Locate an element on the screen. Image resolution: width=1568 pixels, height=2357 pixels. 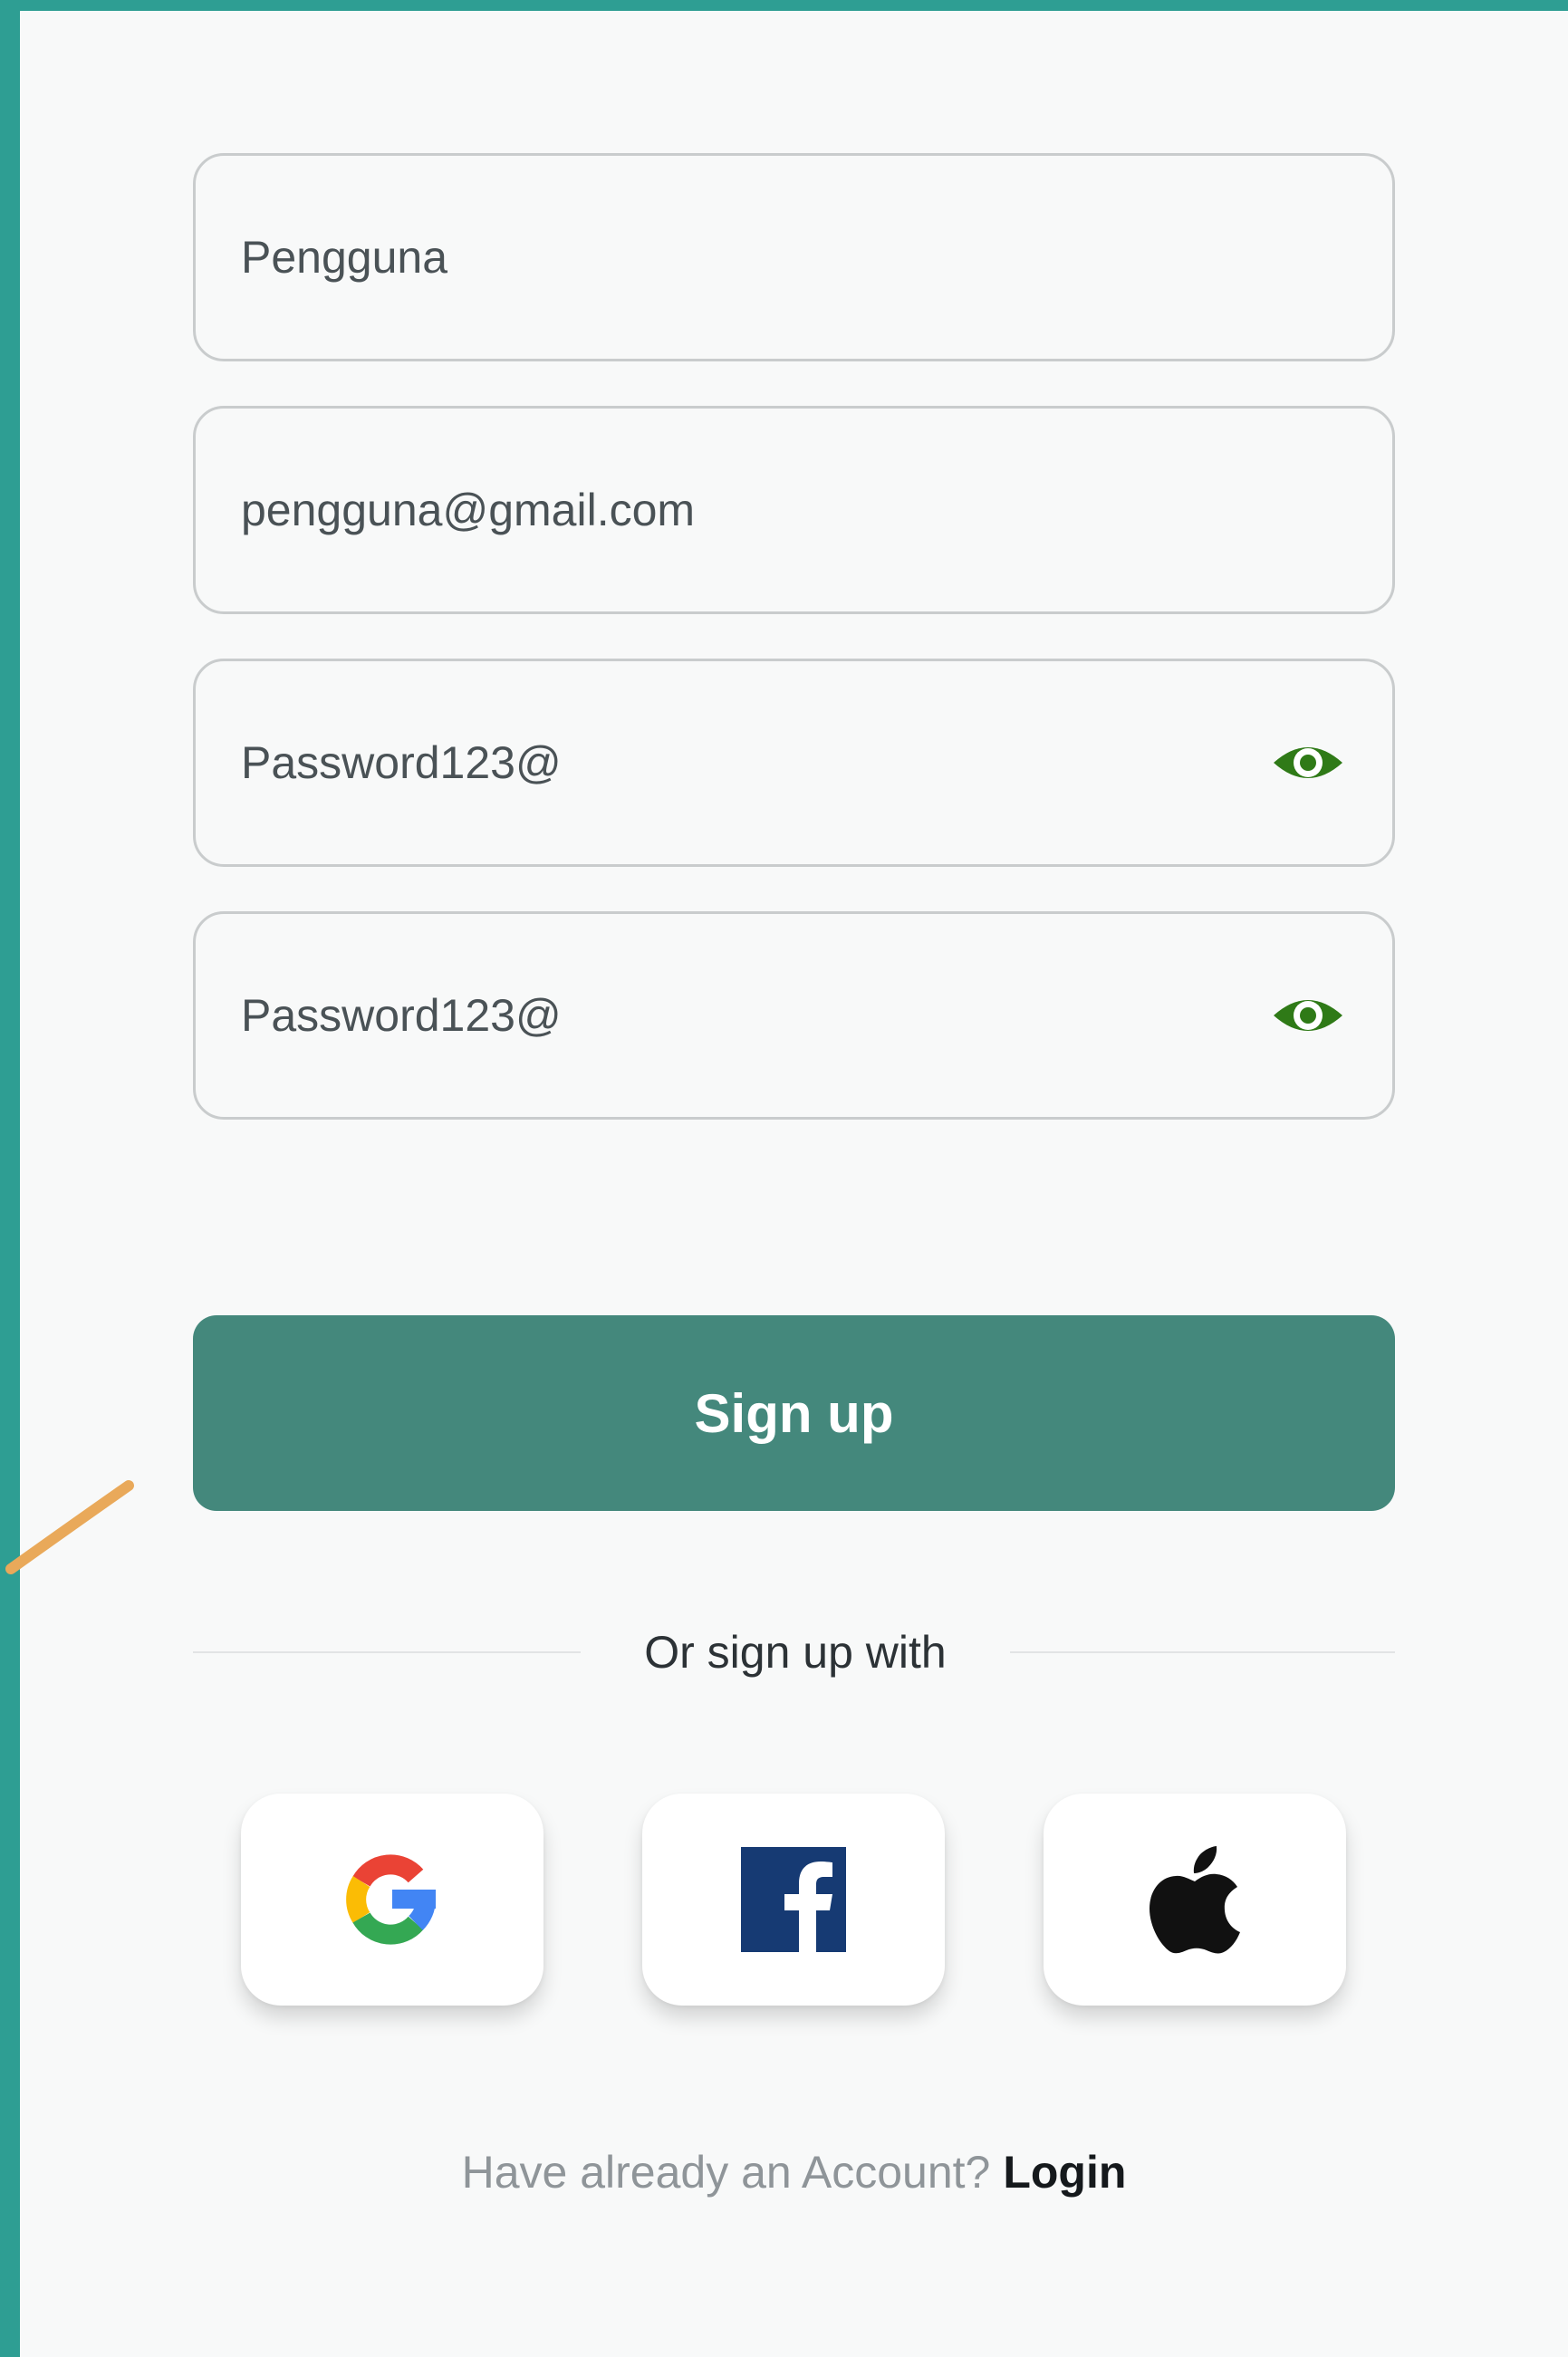
confirm-password-field is located at coordinates (794, 1015).